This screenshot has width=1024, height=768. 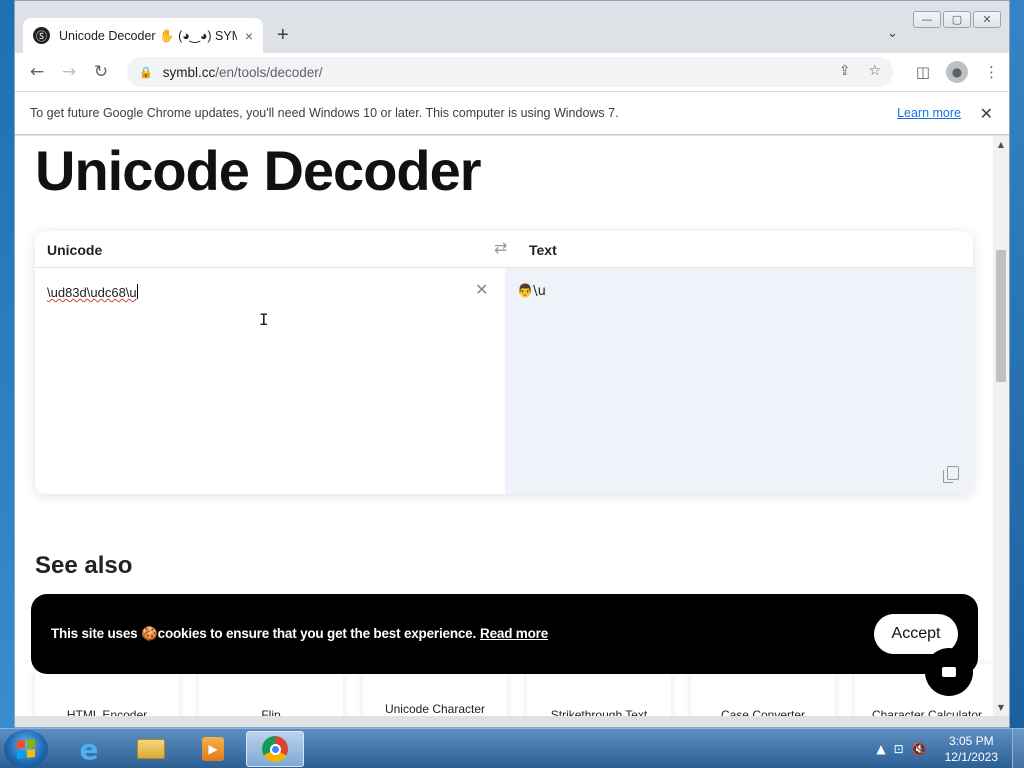 I want to click on scroll-down-arrow-icon: ▼, so click(x=1001, y=707).